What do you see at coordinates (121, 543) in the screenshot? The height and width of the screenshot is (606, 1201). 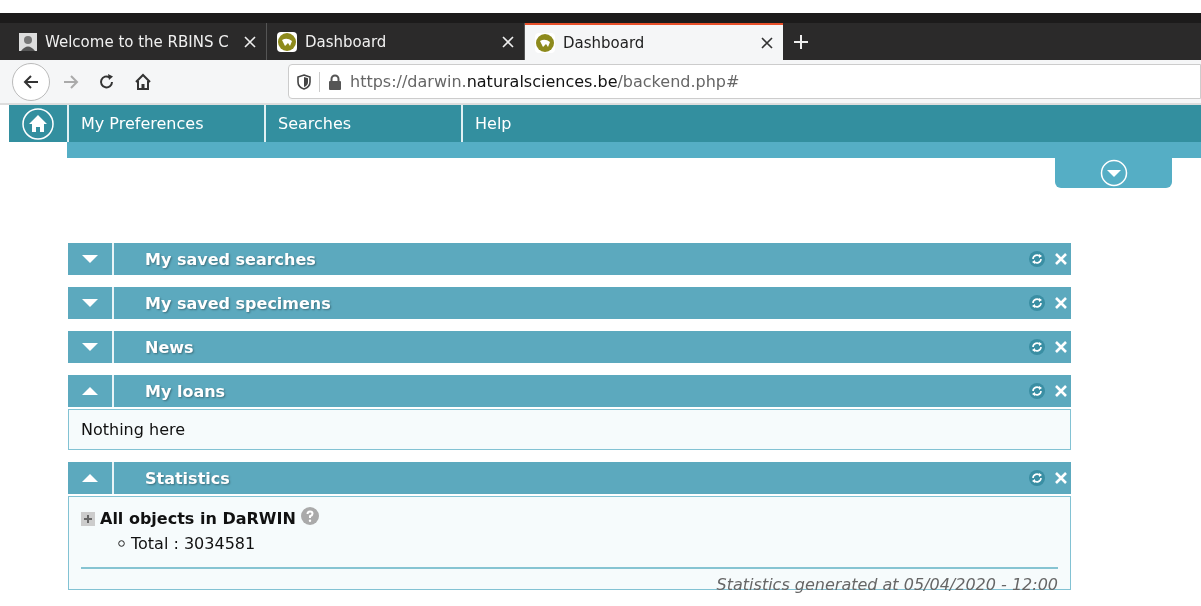 I see `bullet-icon` at bounding box center [121, 543].